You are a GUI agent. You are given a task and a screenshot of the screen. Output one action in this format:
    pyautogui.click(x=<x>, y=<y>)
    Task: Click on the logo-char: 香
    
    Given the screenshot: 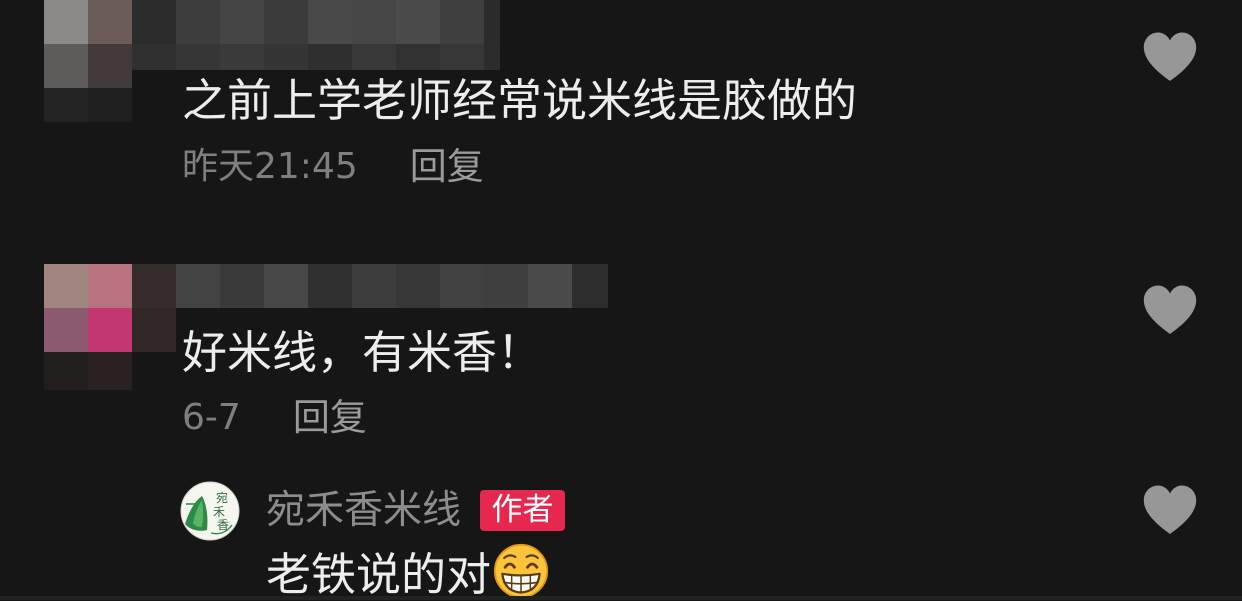 What is the action you would take?
    pyautogui.click(x=223, y=525)
    